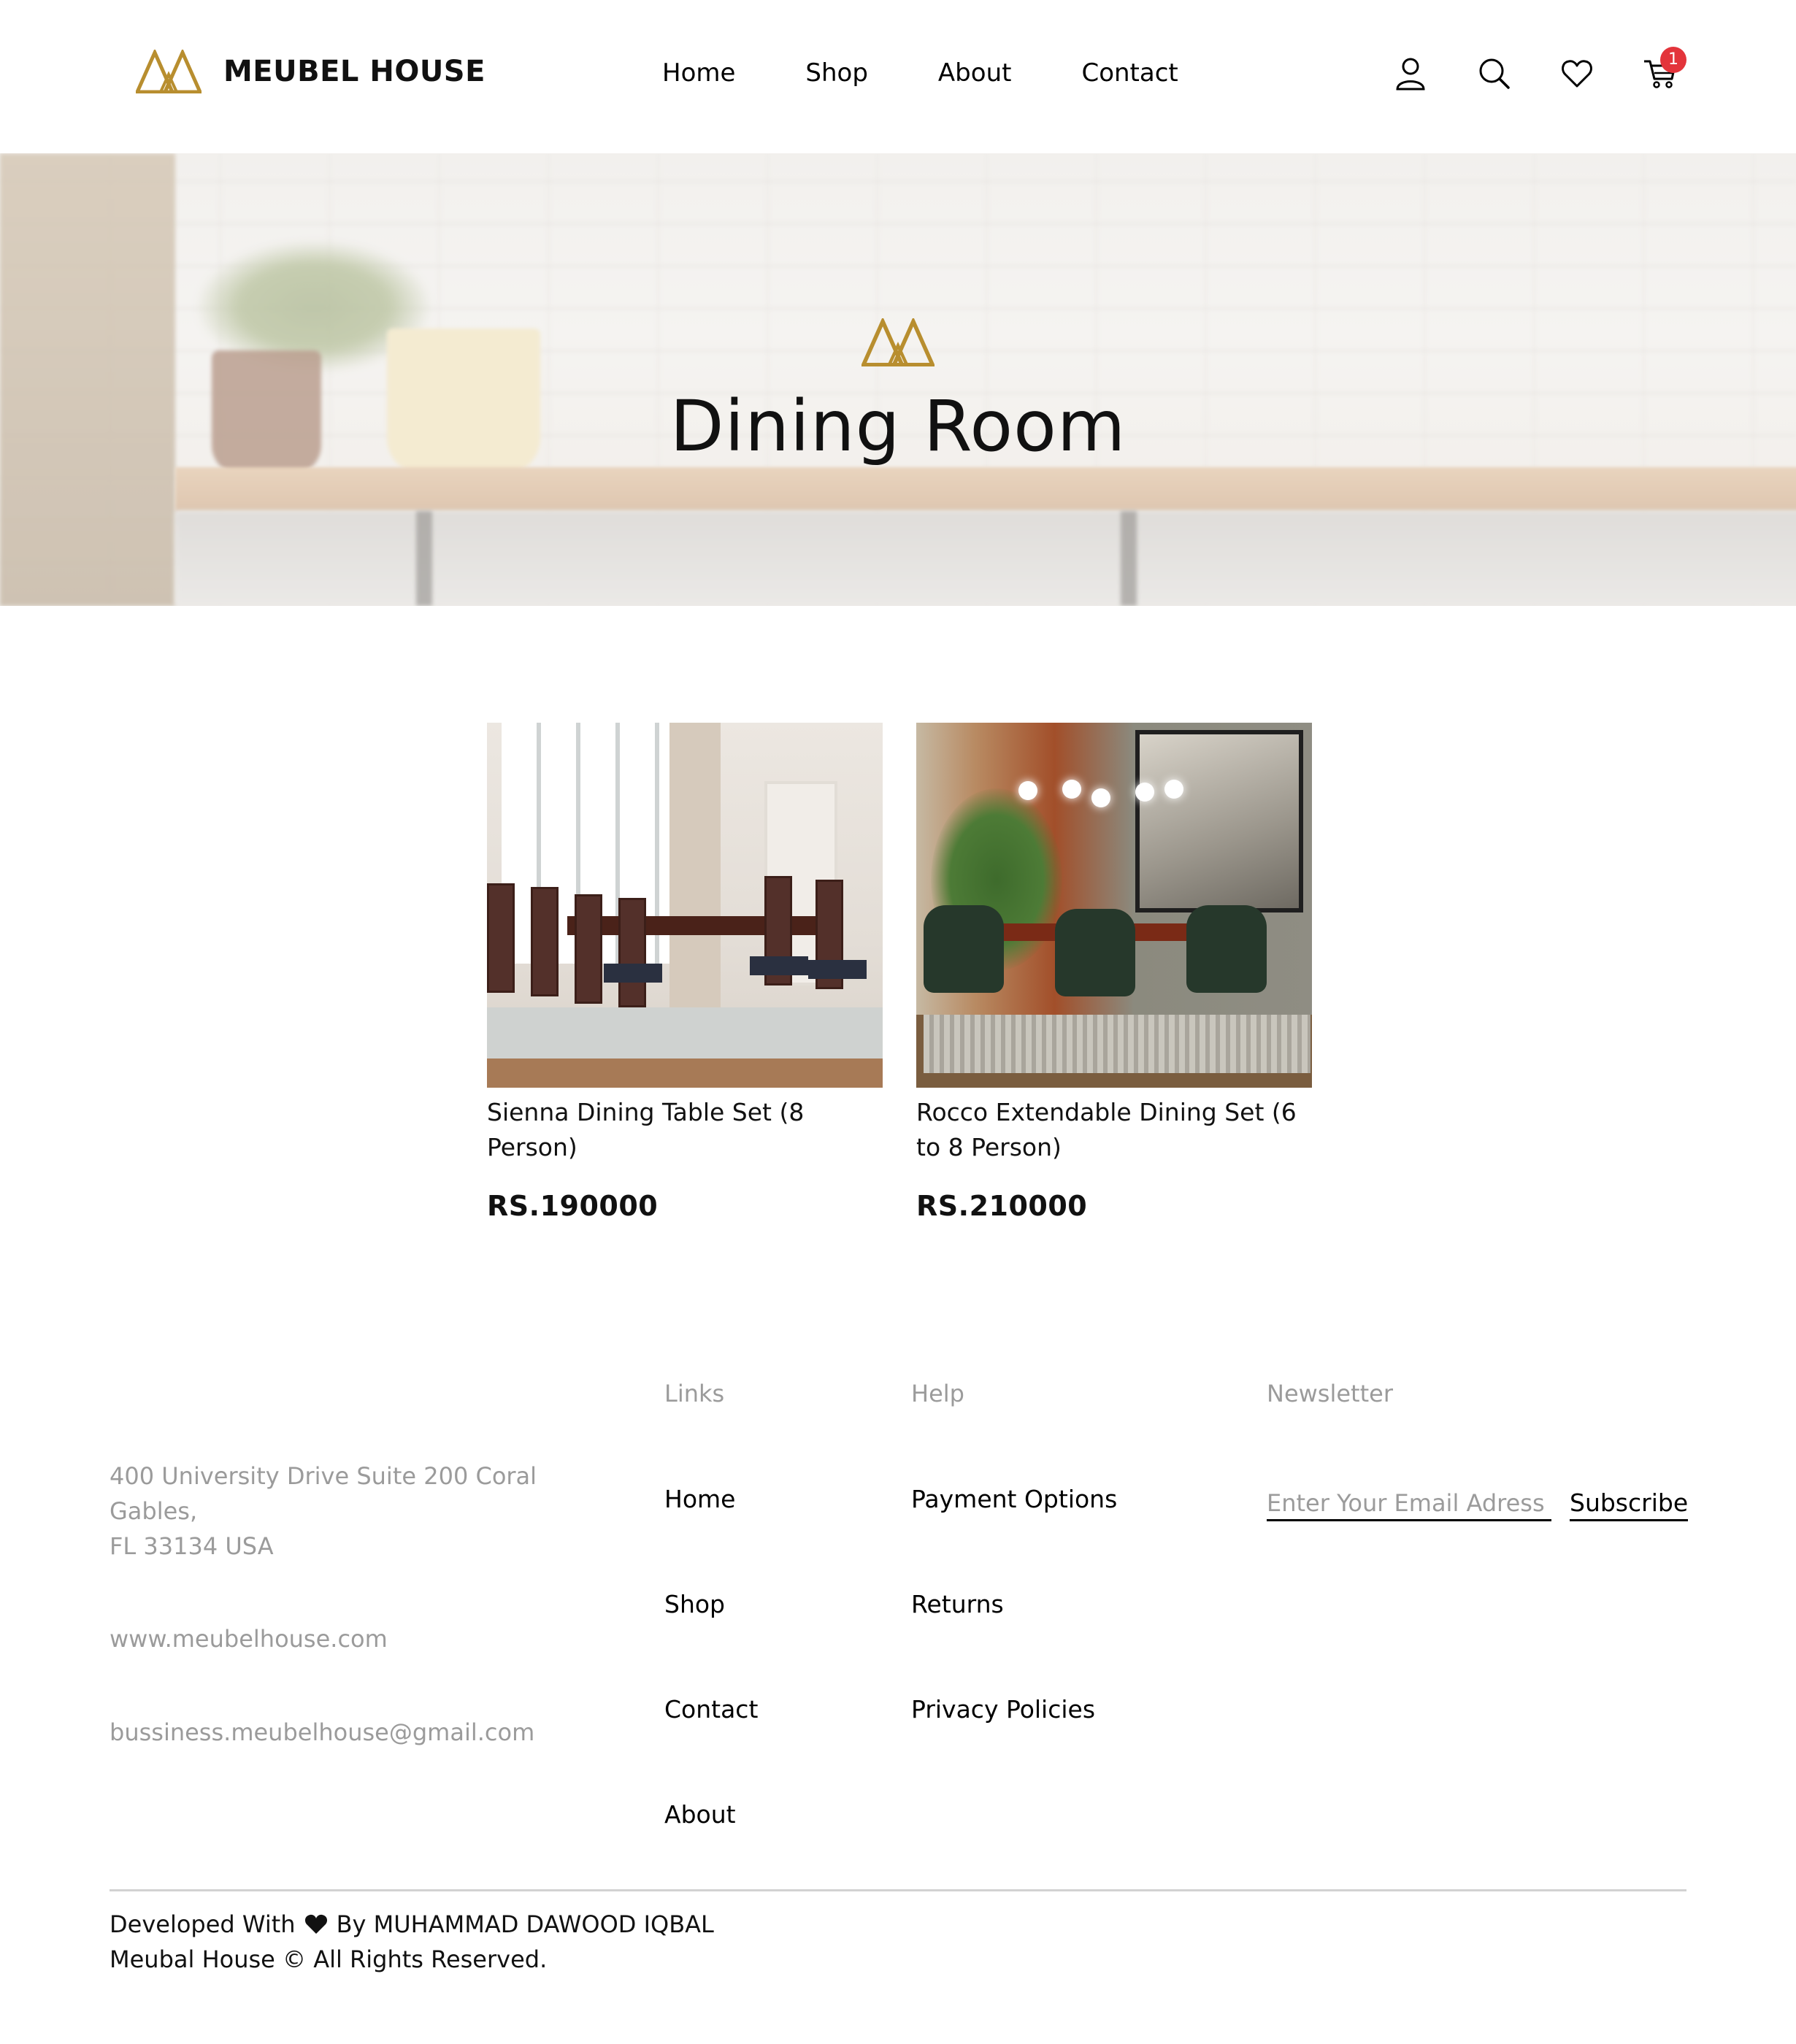 The width and height of the screenshot is (1796, 2044). Describe the element at coordinates (695, 1604) in the screenshot. I see `footer-link-shop: Shop` at that location.